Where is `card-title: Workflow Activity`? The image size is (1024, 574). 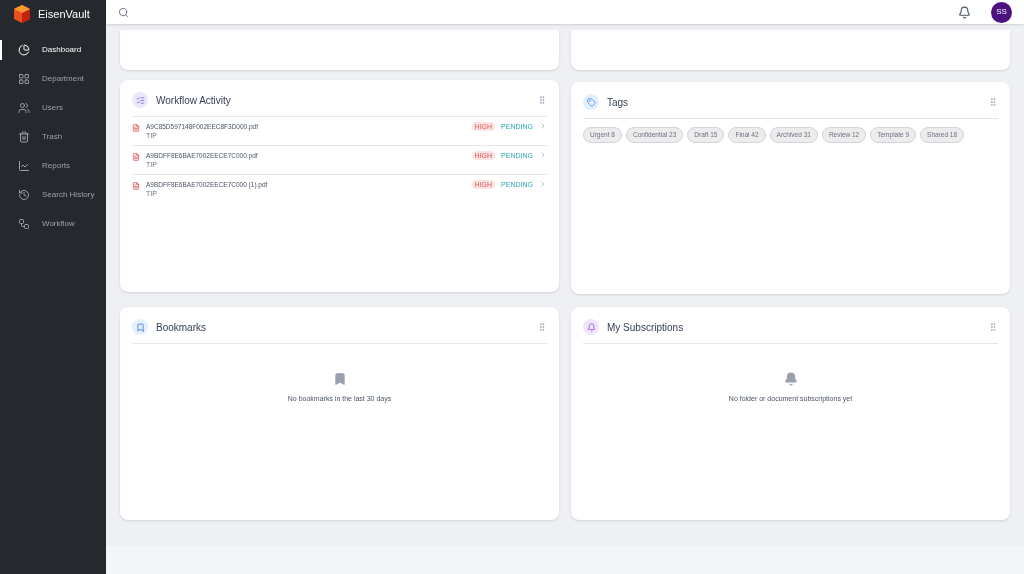
card-title: Workflow Activity is located at coordinates (193, 100).